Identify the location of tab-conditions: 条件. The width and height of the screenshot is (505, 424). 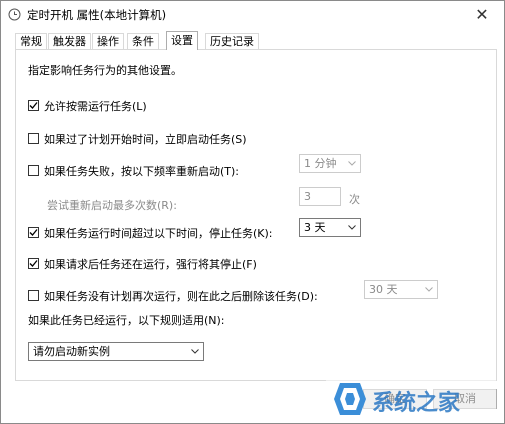
(143, 41).